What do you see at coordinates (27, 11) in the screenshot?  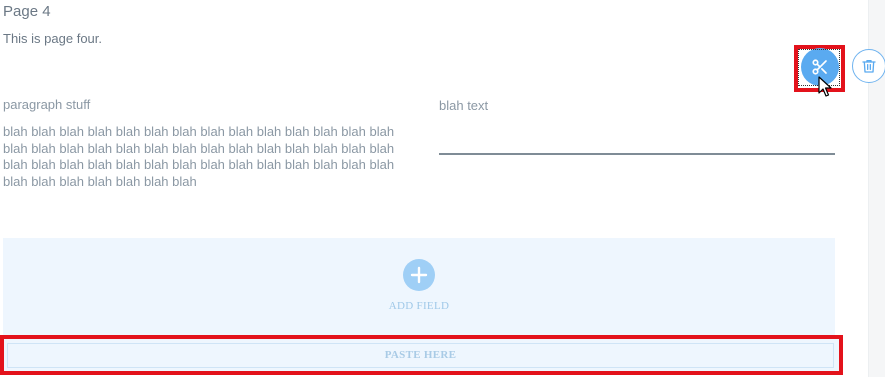 I see `page-title: Page 4` at bounding box center [27, 11].